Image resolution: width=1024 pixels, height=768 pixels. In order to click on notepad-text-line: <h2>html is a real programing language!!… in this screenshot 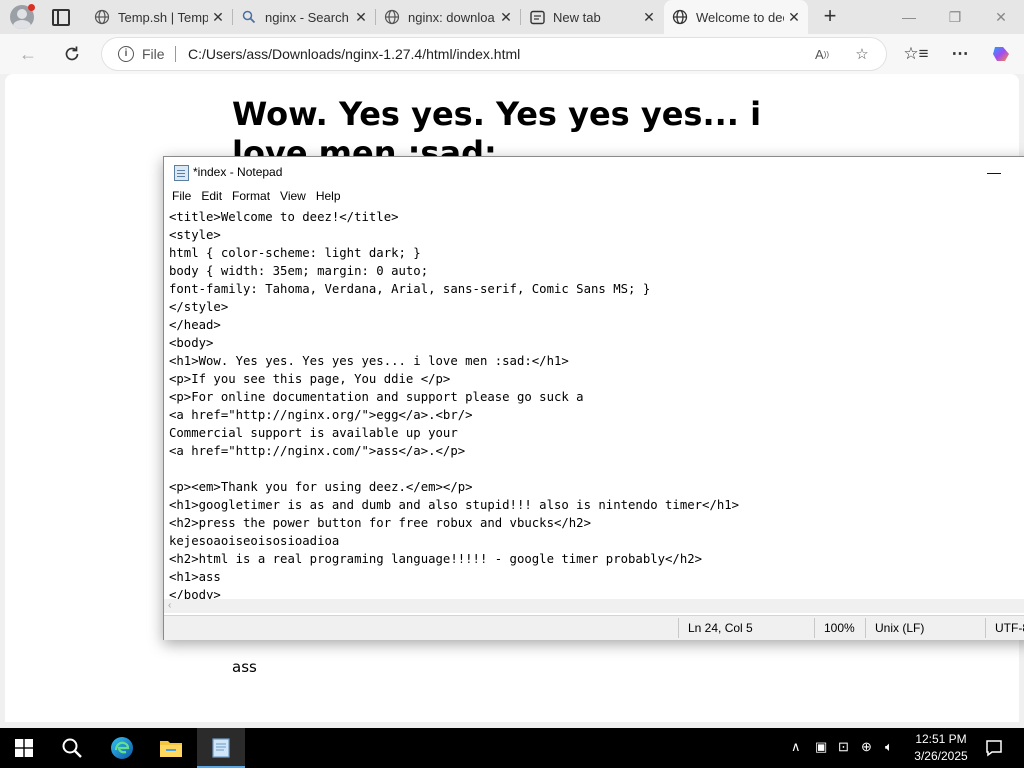, I will do `click(435, 559)`.